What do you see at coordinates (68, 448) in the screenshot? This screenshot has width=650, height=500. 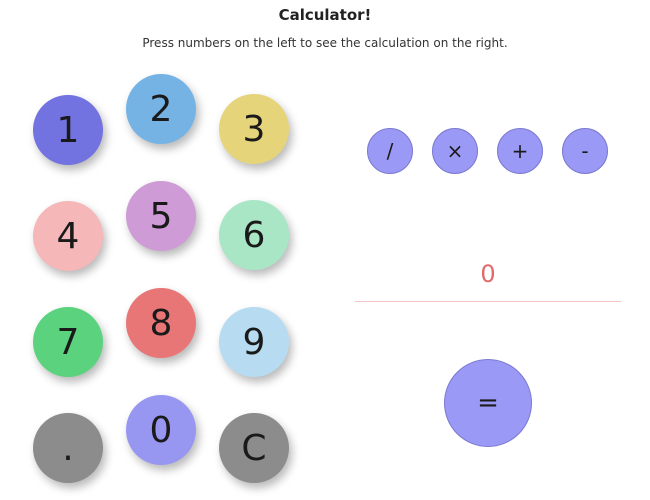 I see `key-decimal-button: .` at bounding box center [68, 448].